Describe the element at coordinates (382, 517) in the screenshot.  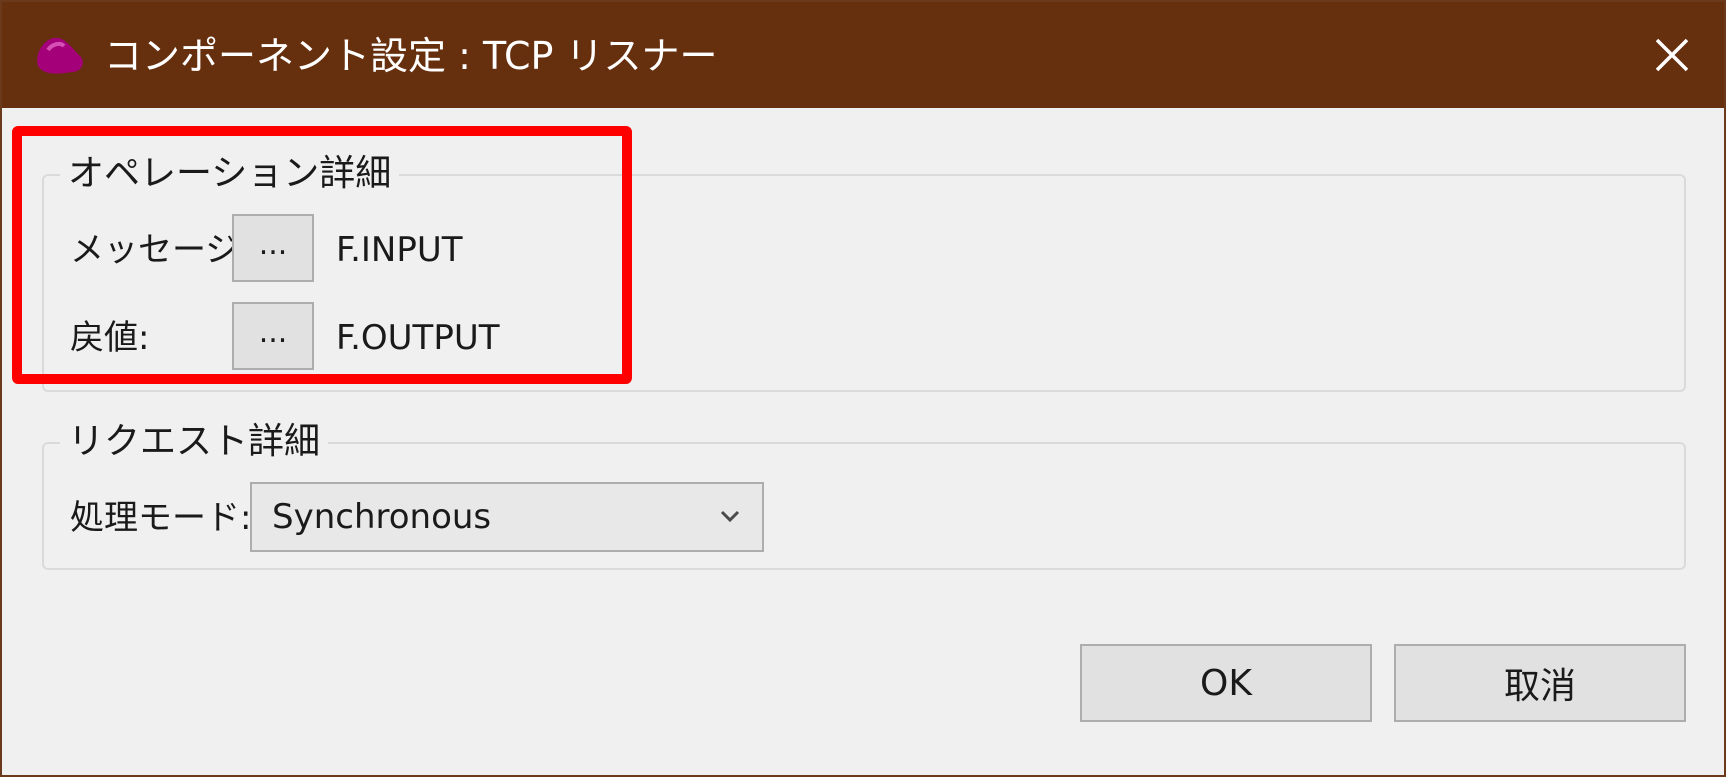
I see `processing-mode-selected: Synchronous` at that location.